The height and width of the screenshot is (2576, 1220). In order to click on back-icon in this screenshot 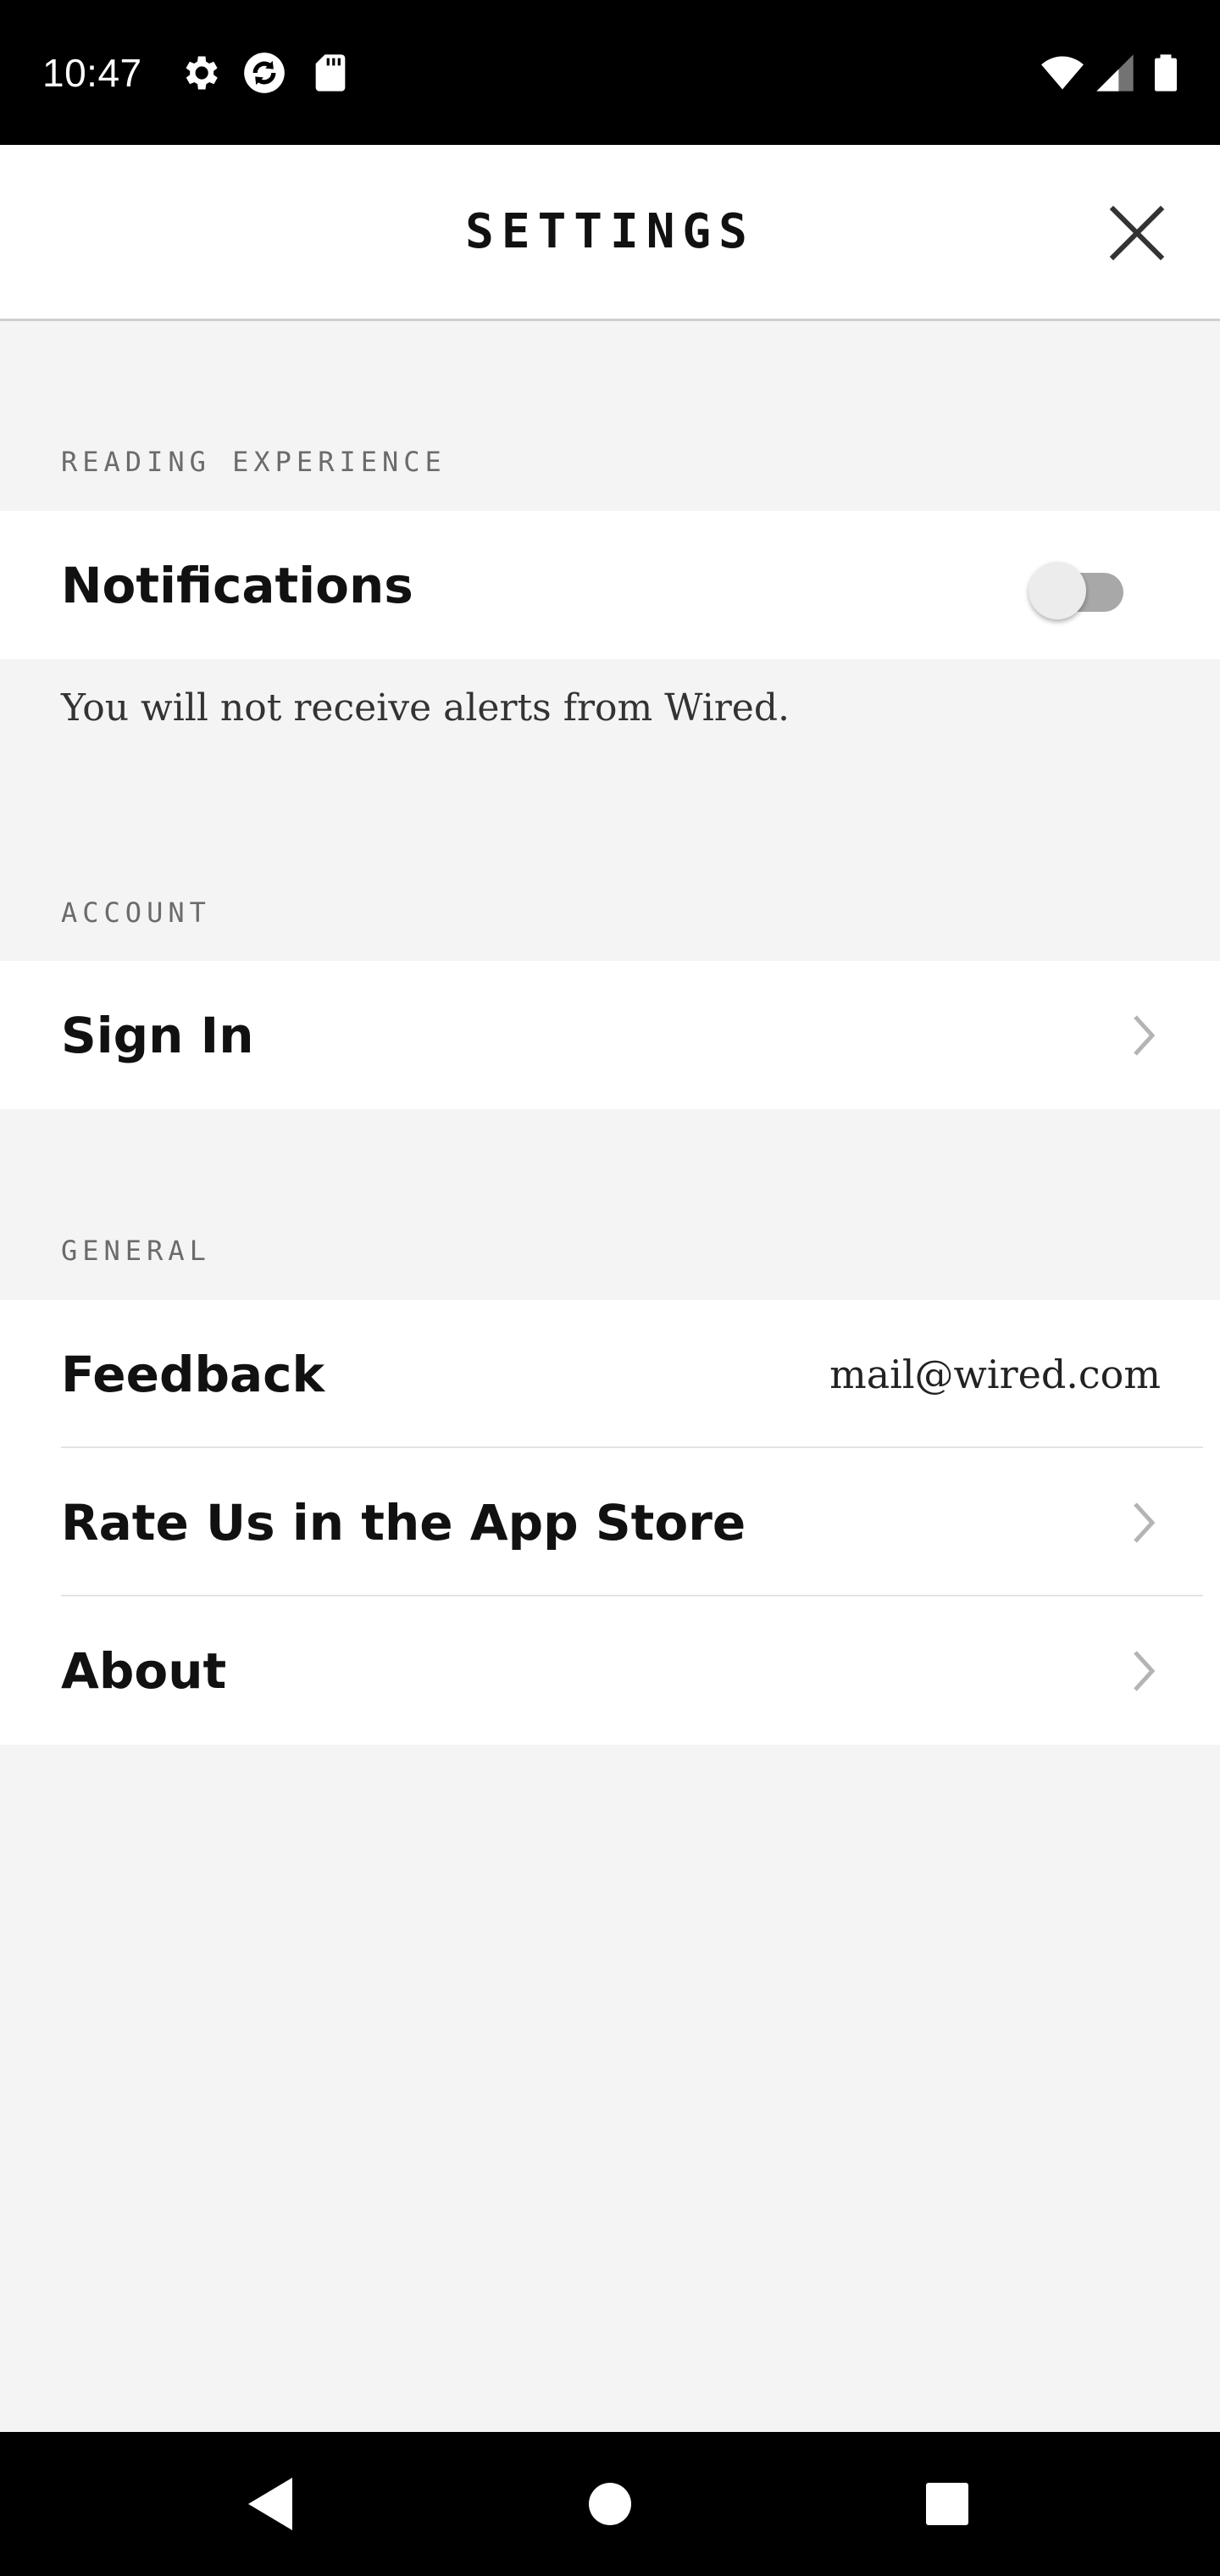, I will do `click(270, 2504)`.